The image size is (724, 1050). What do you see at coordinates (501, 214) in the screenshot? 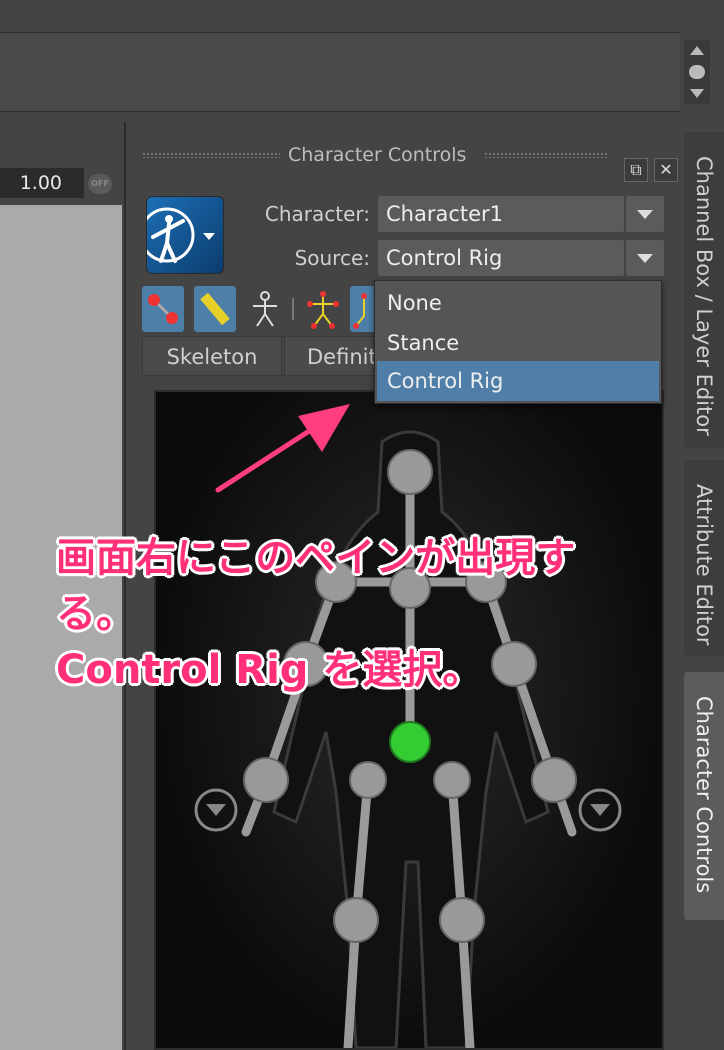
I see `character-combo: Character1` at bounding box center [501, 214].